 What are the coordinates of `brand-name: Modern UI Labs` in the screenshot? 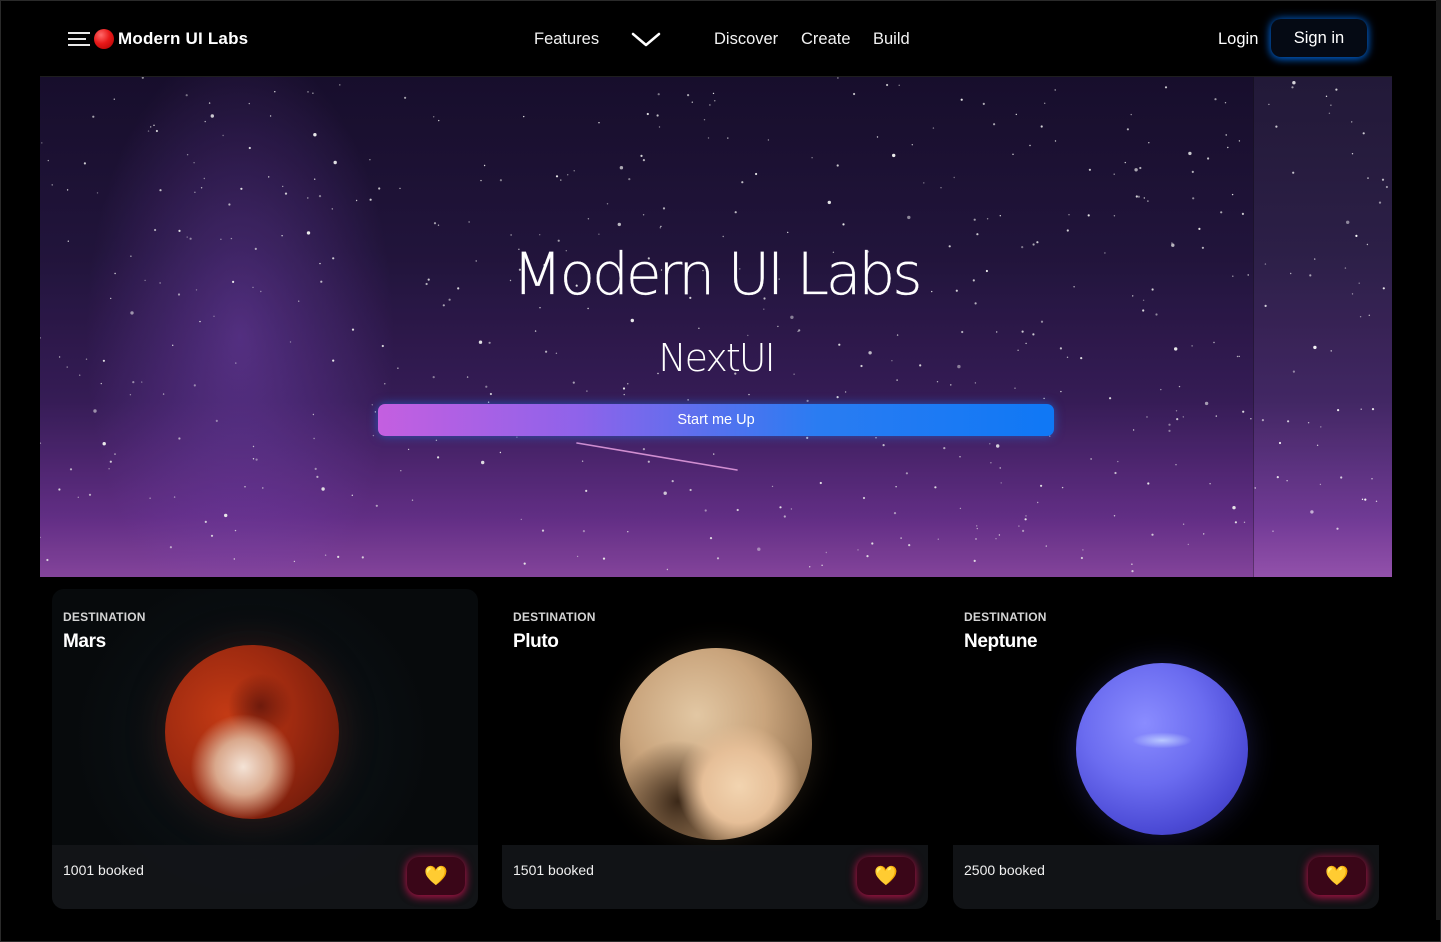 It's located at (183, 39).